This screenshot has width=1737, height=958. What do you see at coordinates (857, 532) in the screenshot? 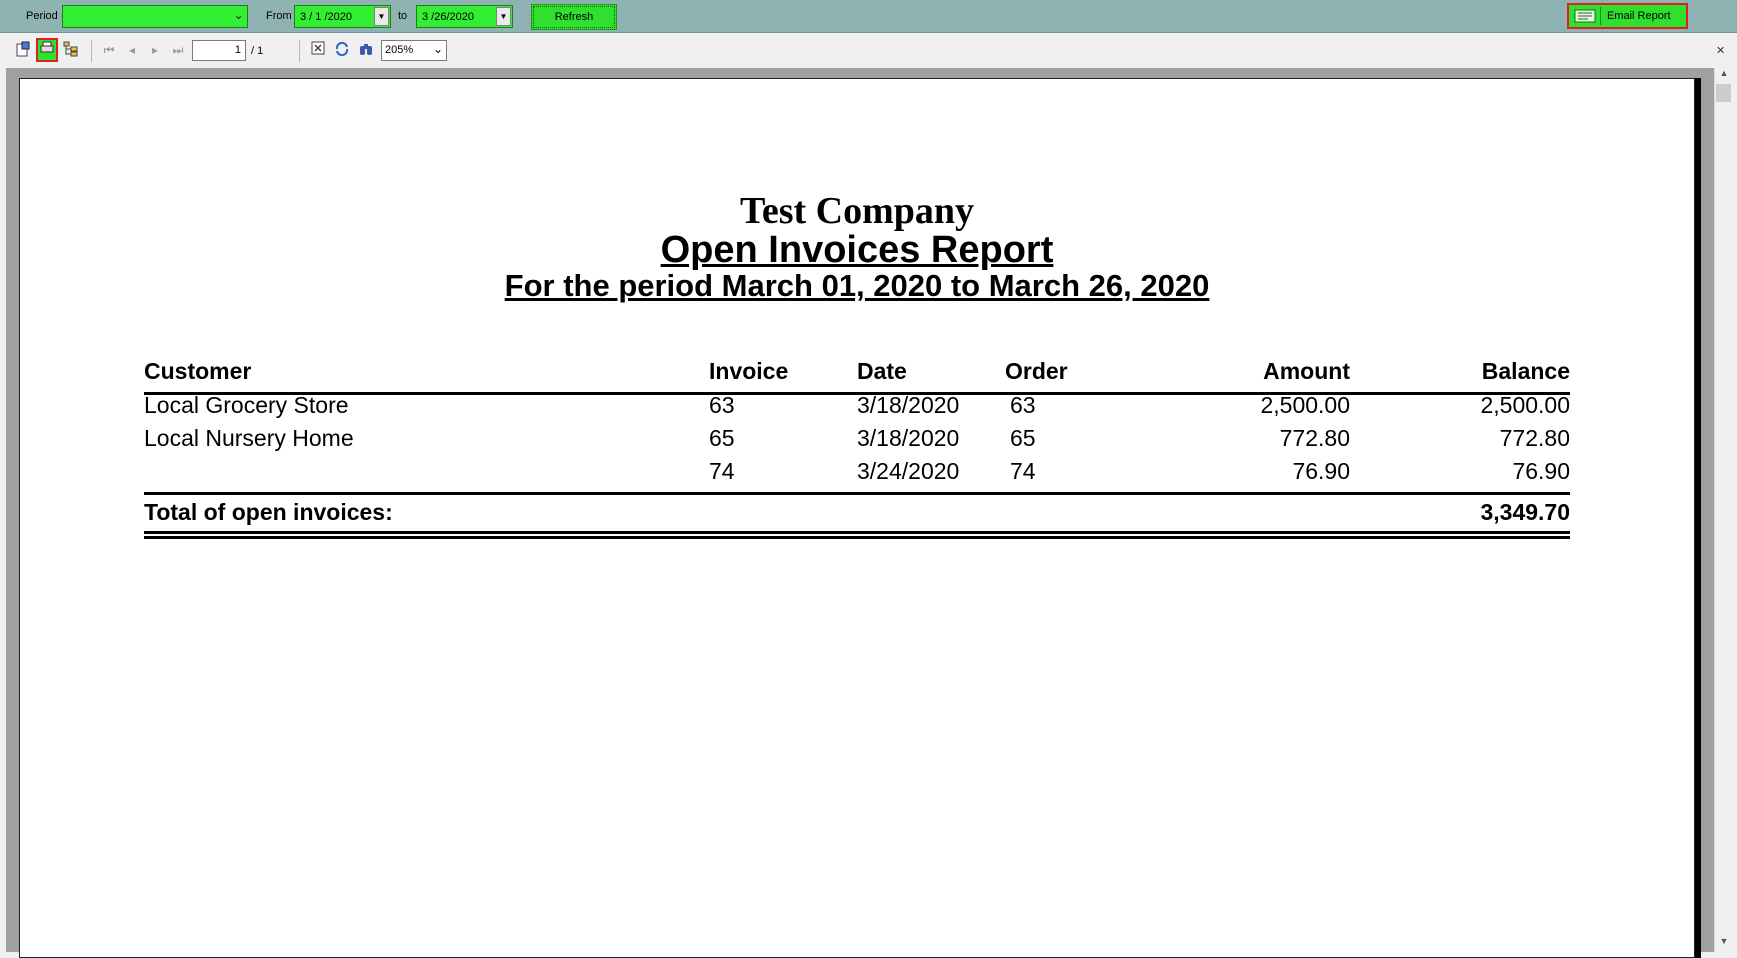
I see `double-rule-top` at bounding box center [857, 532].